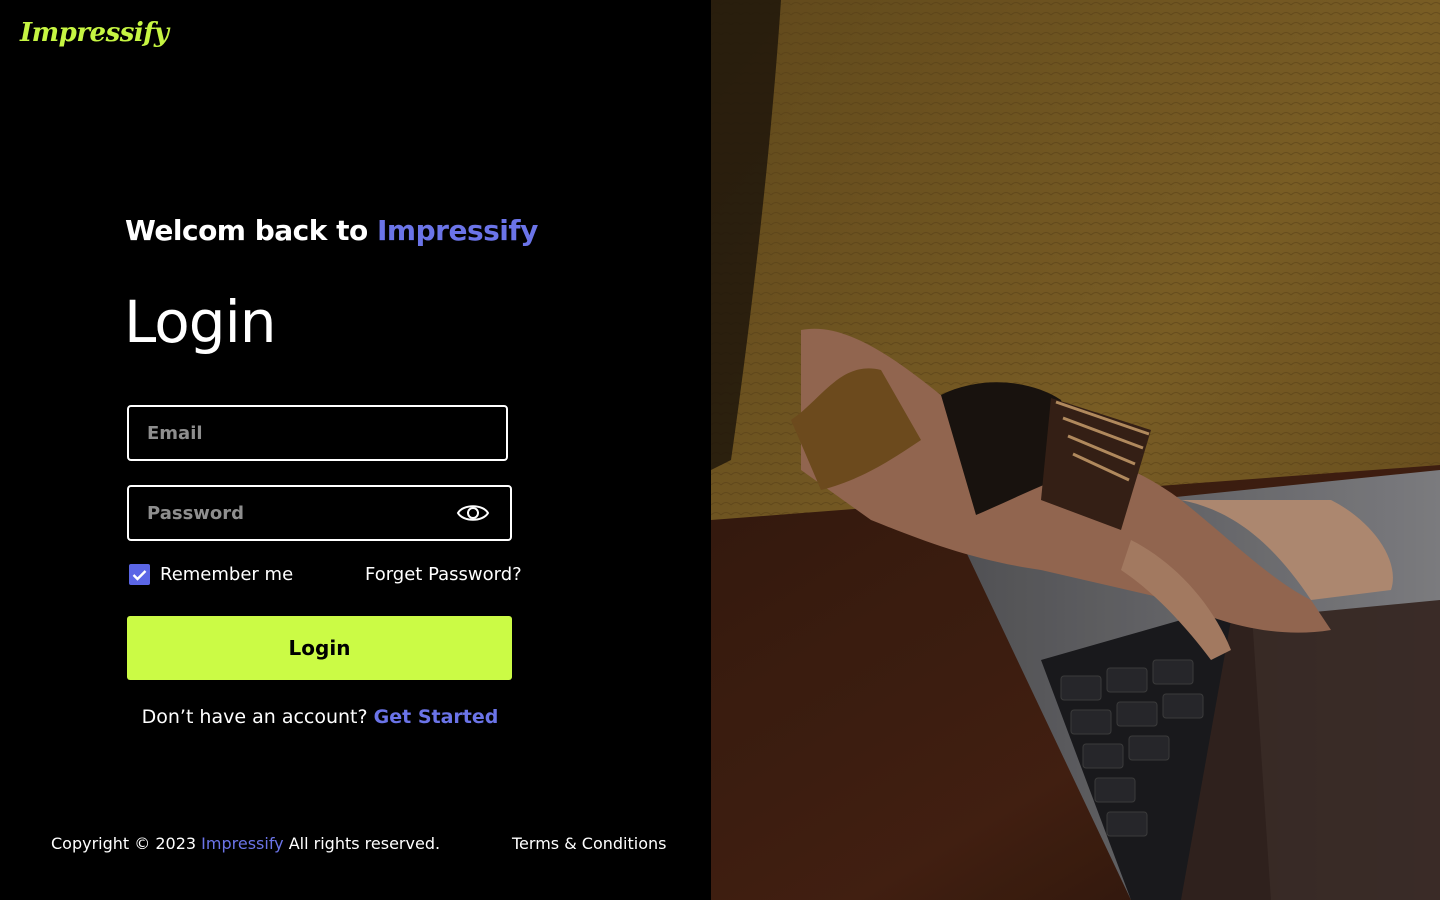 The height and width of the screenshot is (900, 1440). What do you see at coordinates (246, 230) in the screenshot?
I see `welcome-prefix: Welcom back to` at bounding box center [246, 230].